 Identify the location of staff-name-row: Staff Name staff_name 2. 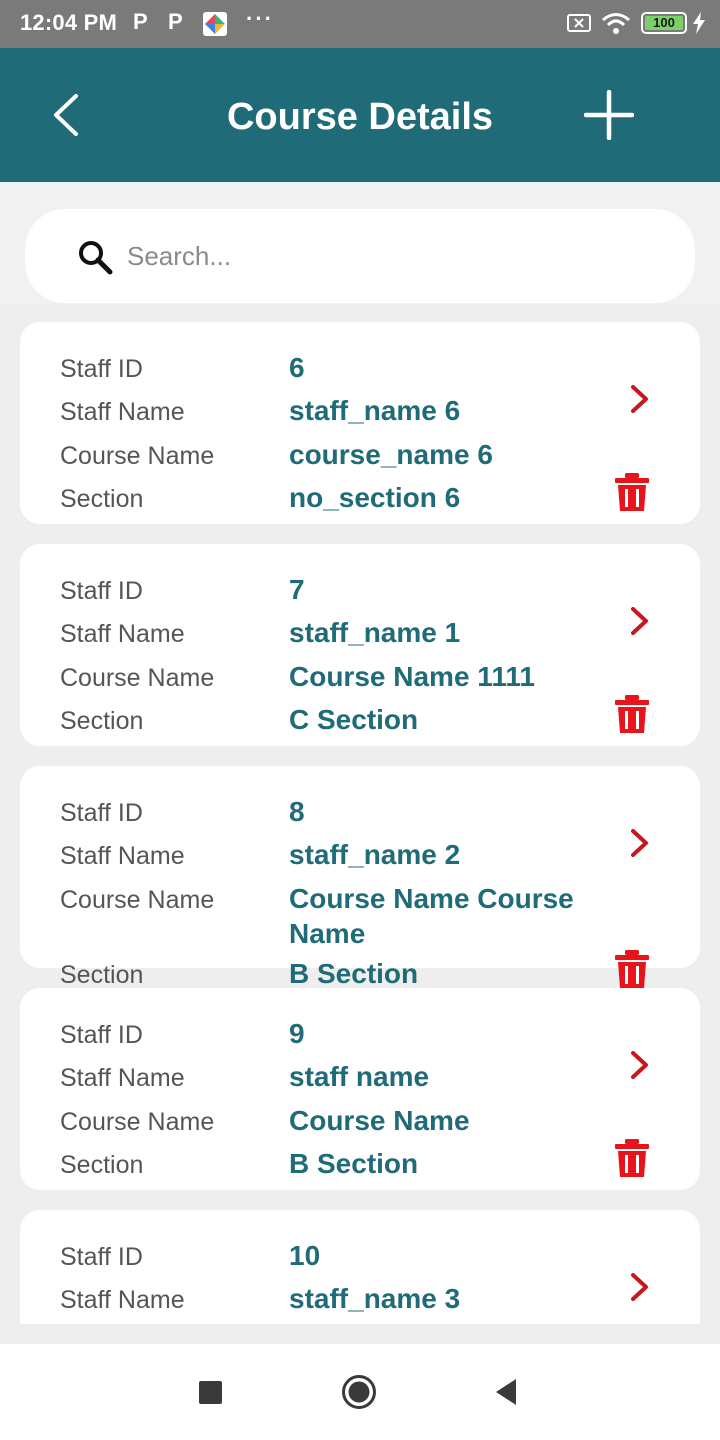
(380, 862).